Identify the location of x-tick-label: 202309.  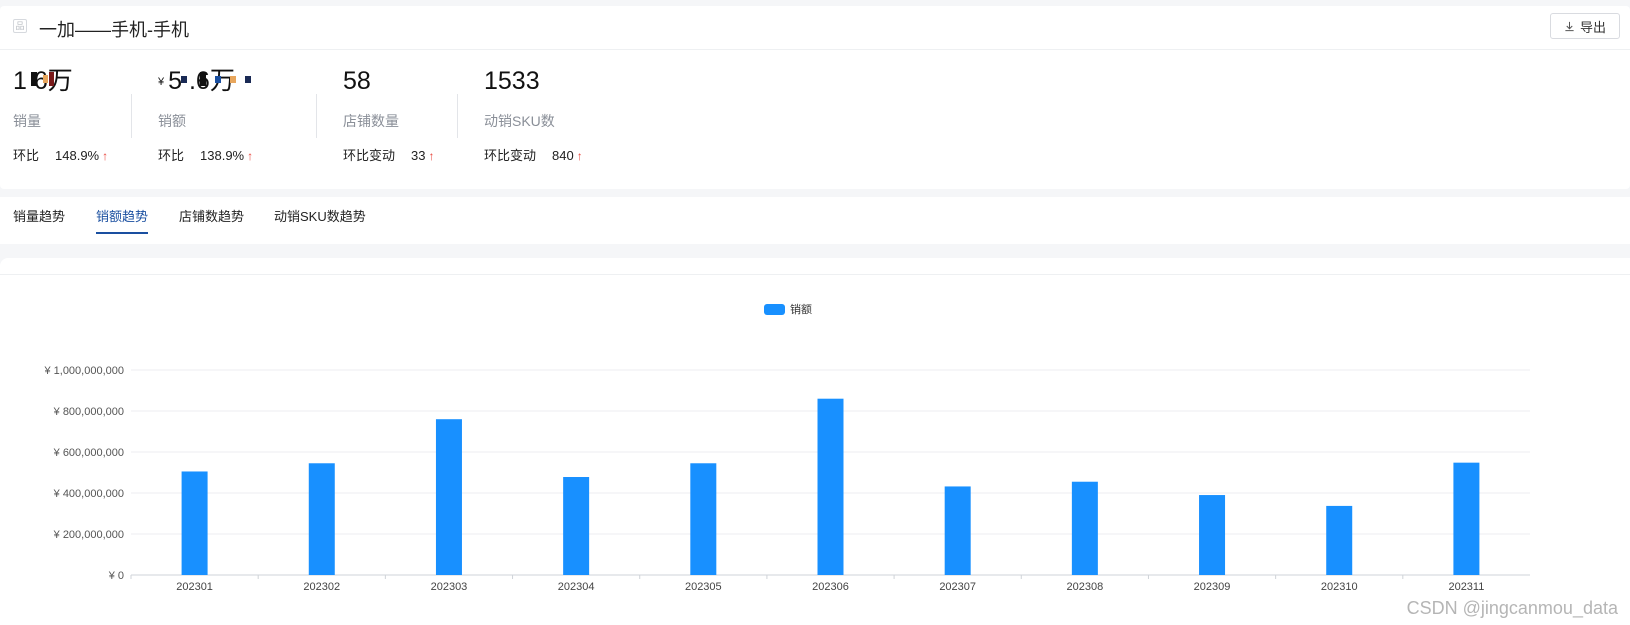
(1212, 587).